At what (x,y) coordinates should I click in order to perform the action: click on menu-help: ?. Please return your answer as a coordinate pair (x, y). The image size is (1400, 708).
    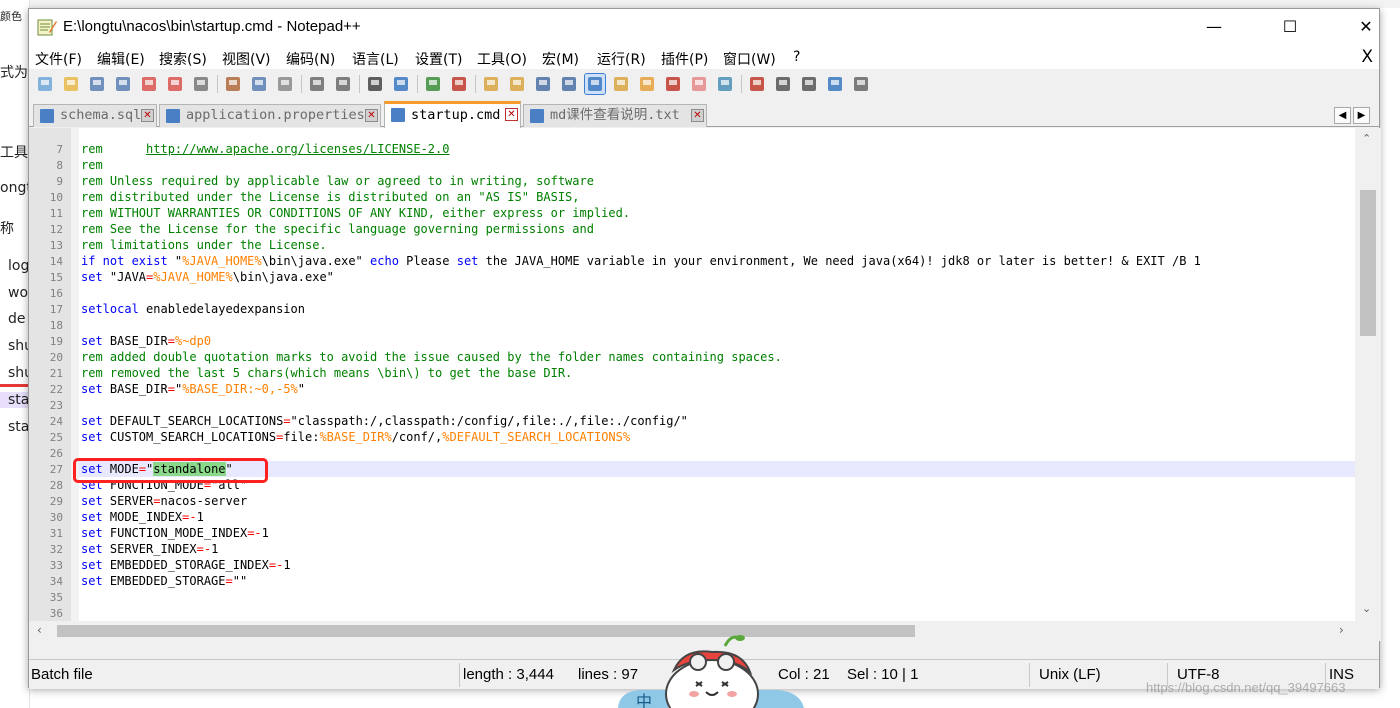
    Looking at the image, I should click on (796, 57).